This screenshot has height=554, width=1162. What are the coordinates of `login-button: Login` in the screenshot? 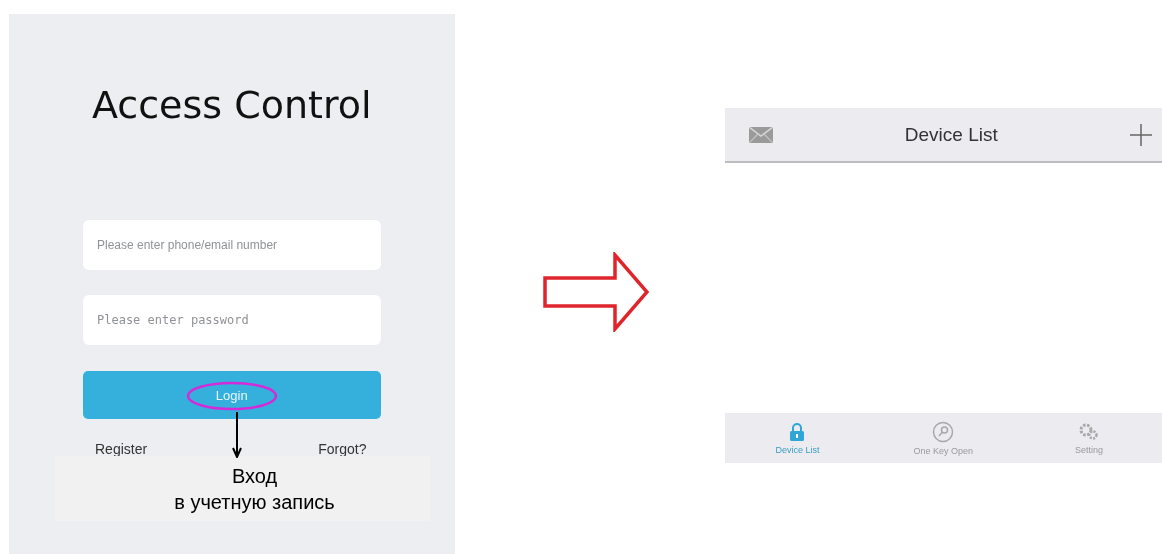 It's located at (232, 395).